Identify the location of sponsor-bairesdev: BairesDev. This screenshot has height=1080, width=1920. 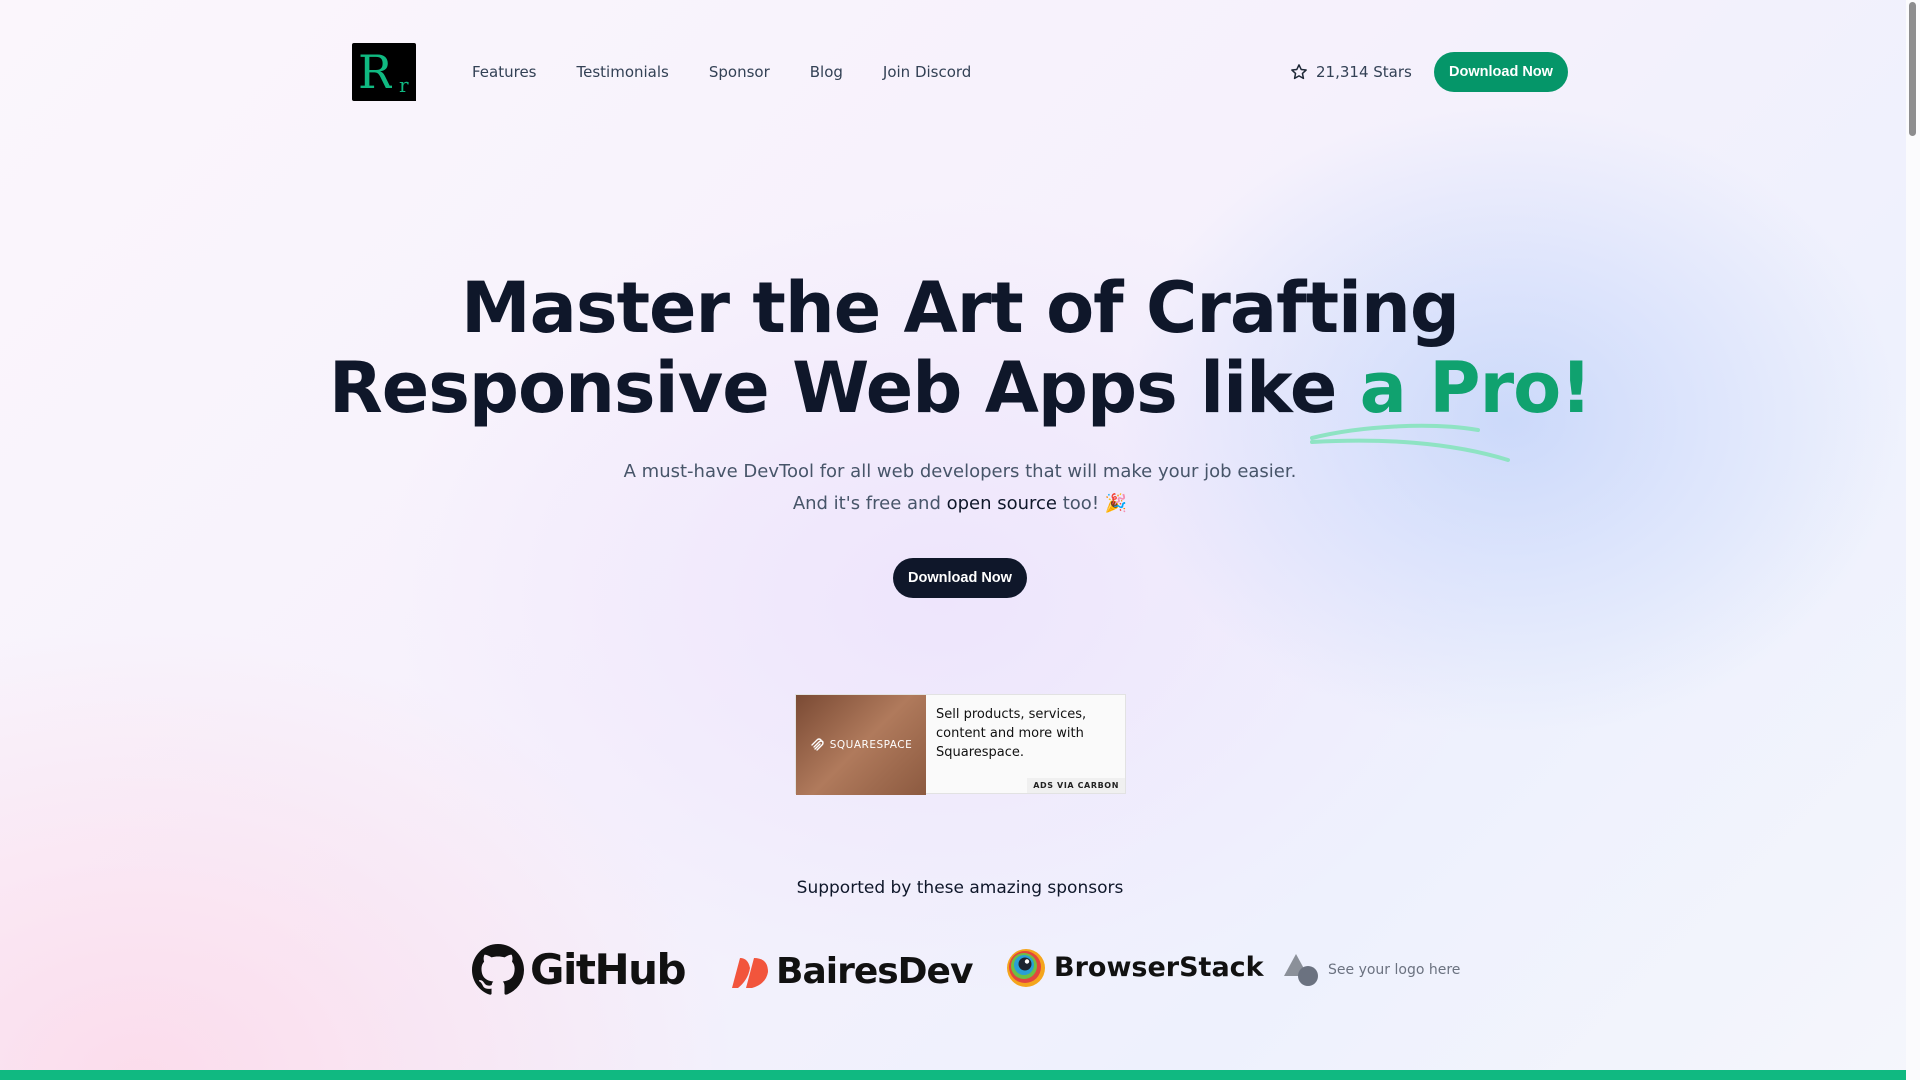
(851, 972).